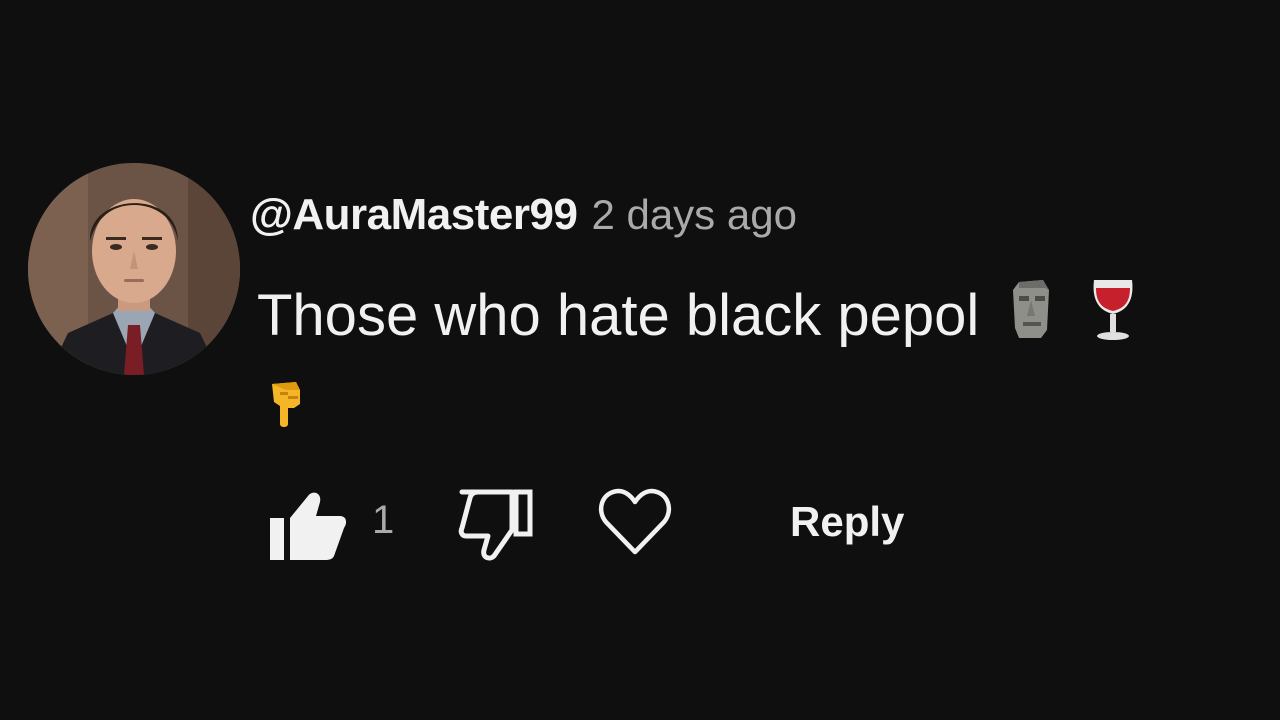  What do you see at coordinates (383, 520) in the screenshot?
I see `like-count: 1` at bounding box center [383, 520].